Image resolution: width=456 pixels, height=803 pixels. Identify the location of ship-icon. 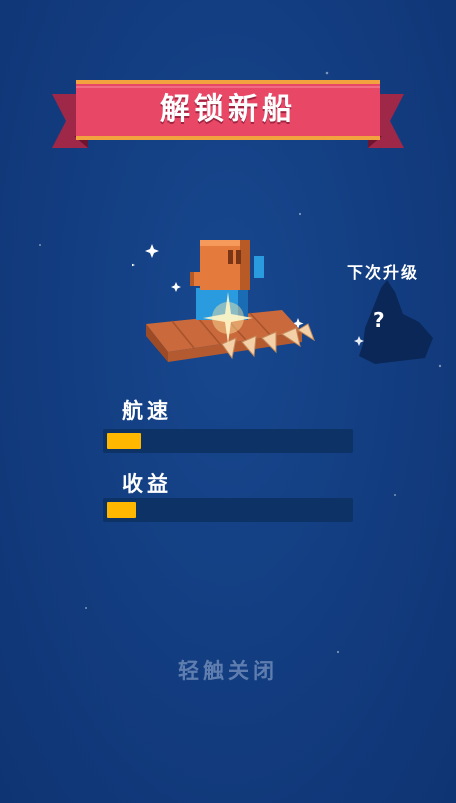
(223, 301).